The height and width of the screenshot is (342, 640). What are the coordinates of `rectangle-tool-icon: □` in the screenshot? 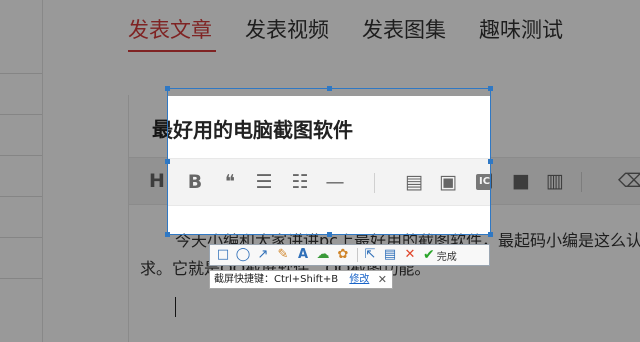 It's located at (223, 255).